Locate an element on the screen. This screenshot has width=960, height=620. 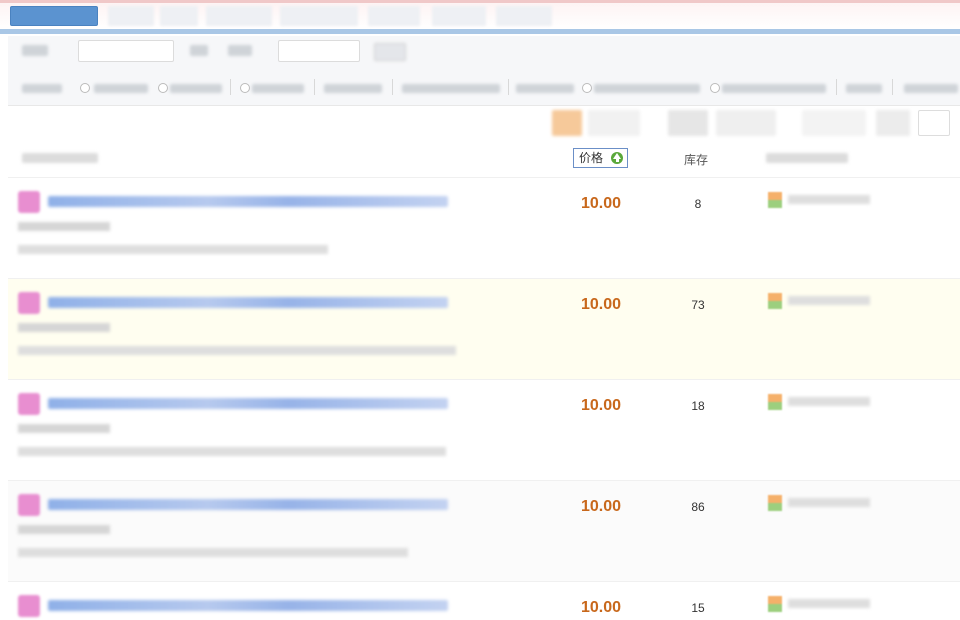
price-sort-label: 价格 is located at coordinates (591, 158).